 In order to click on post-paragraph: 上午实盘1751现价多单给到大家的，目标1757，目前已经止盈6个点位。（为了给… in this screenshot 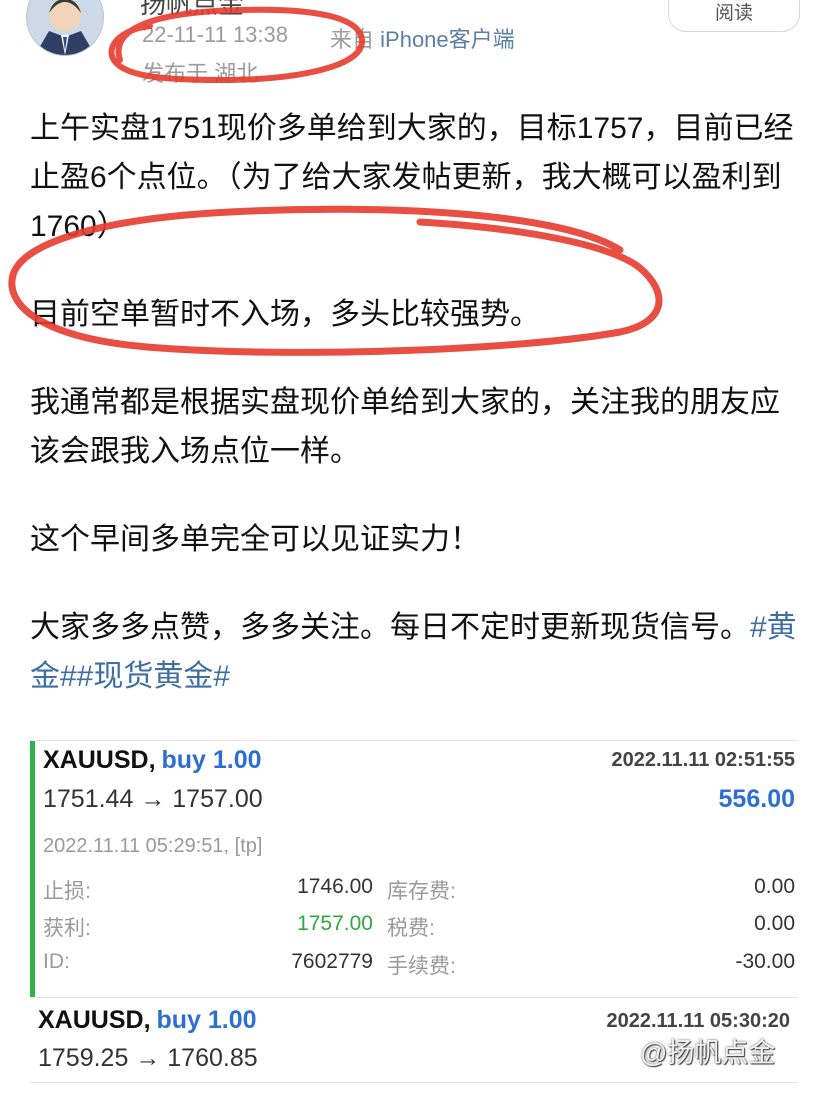, I will do `click(412, 177)`.